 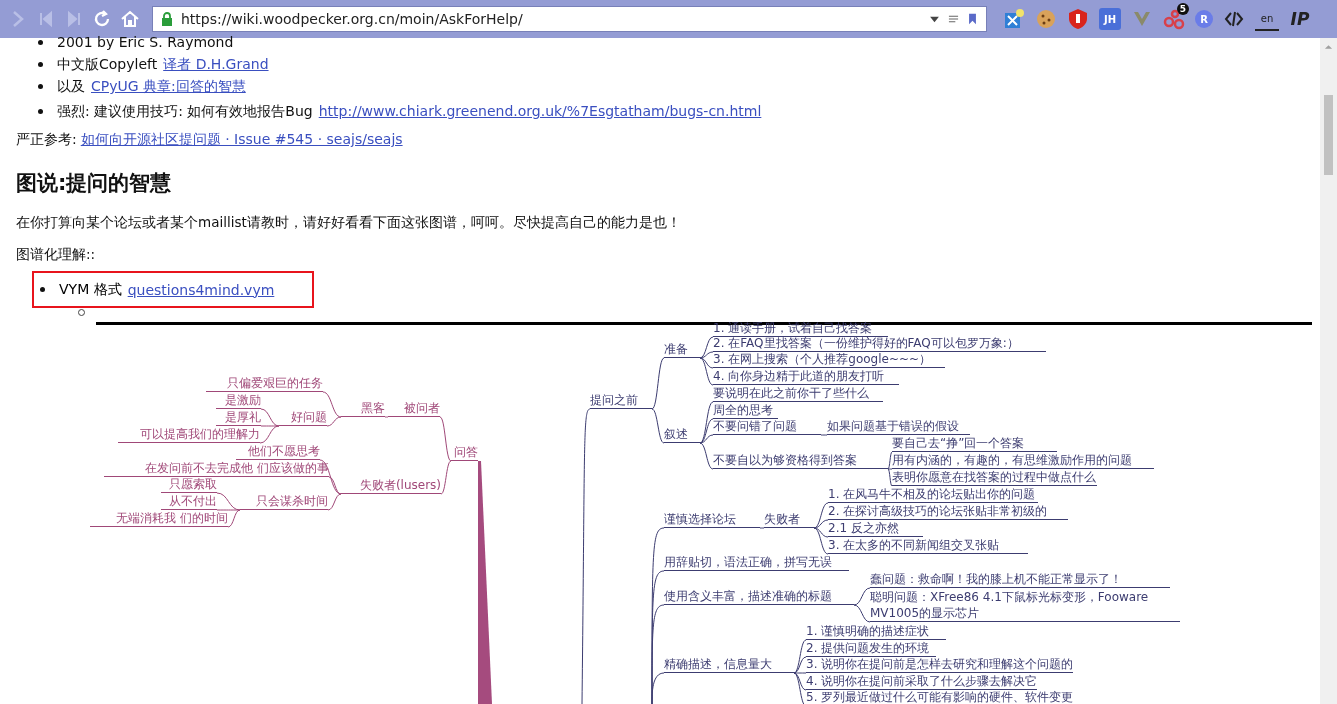 I want to click on mind-map-node: 表明你愿意在找答案的过程中做点什么, so click(x=994, y=478).